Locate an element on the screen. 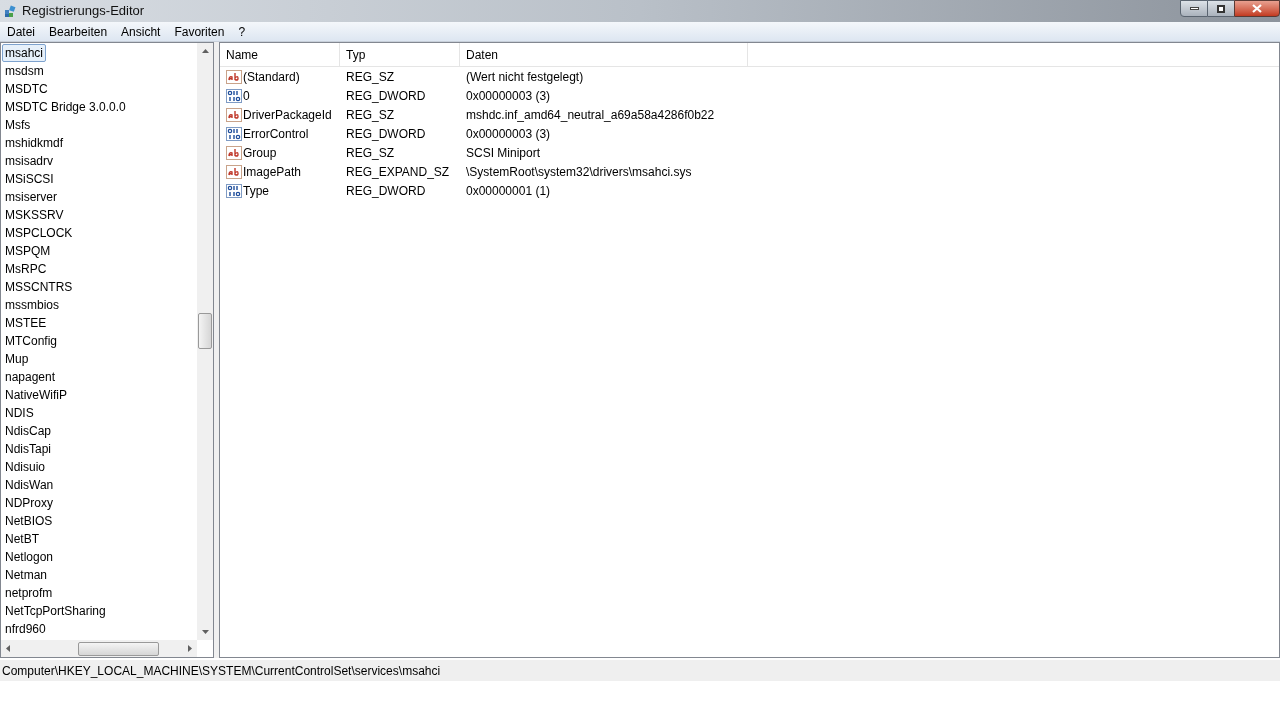 This screenshot has width=1280, height=720. value-type: REG_EXPAND_SZ is located at coordinates (398, 172).